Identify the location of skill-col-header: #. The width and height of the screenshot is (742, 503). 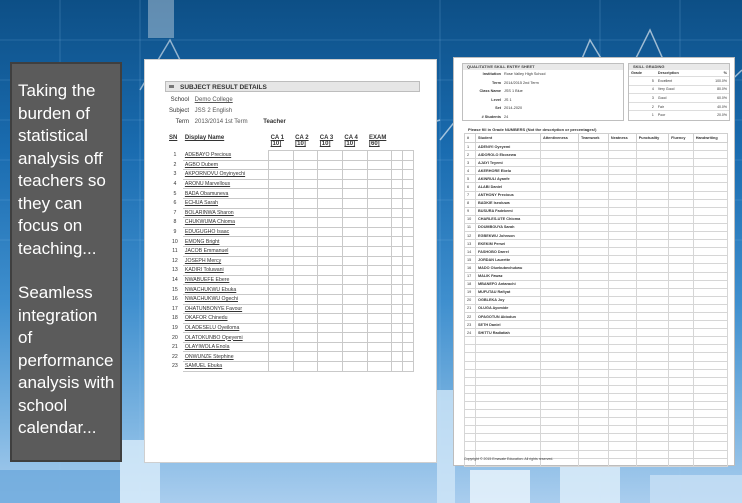
(470, 138).